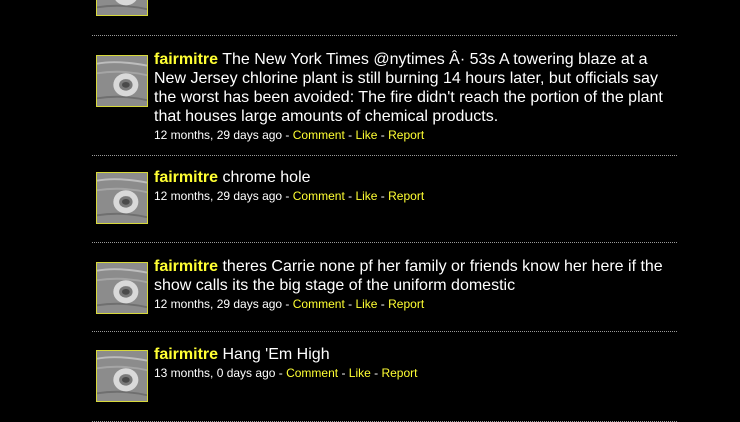 Image resolution: width=740 pixels, height=422 pixels. What do you see at coordinates (266, 177) in the screenshot?
I see `post-text: chrome hole` at bounding box center [266, 177].